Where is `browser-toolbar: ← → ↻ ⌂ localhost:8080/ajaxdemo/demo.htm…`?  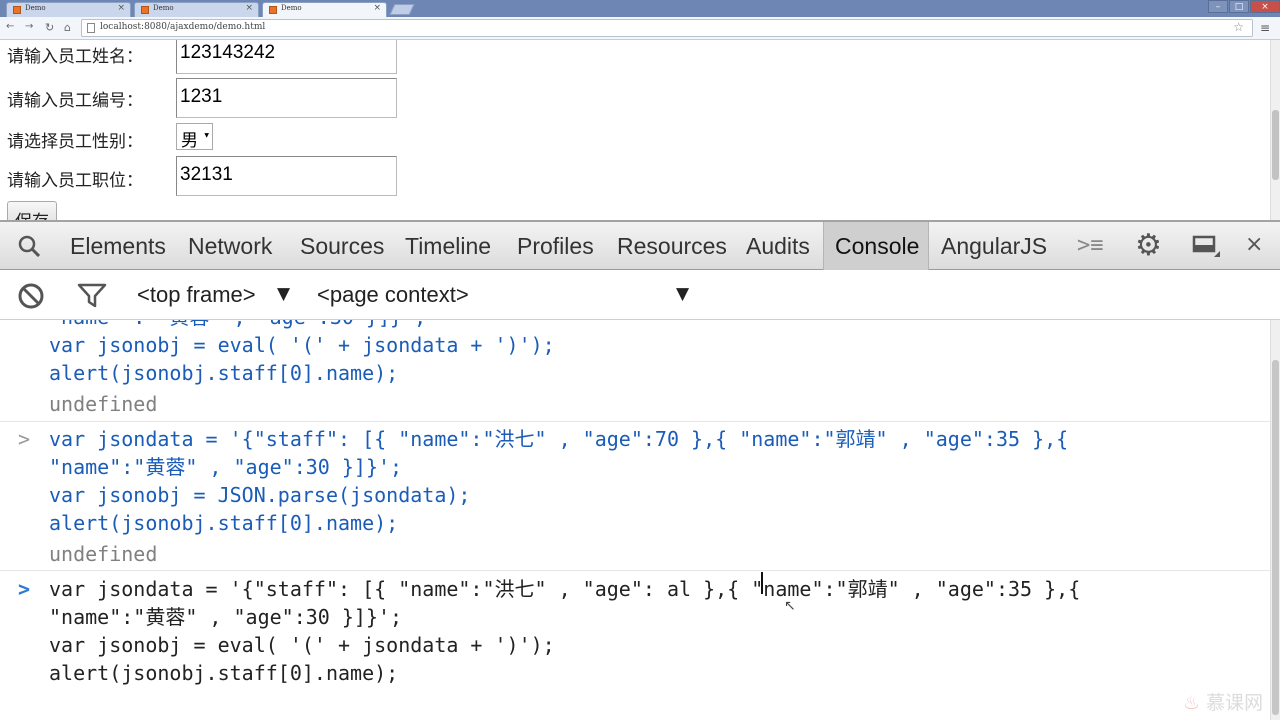 browser-toolbar: ← → ↻ ⌂ localhost:8080/ajaxdemo/demo.htm… is located at coordinates (640, 28).